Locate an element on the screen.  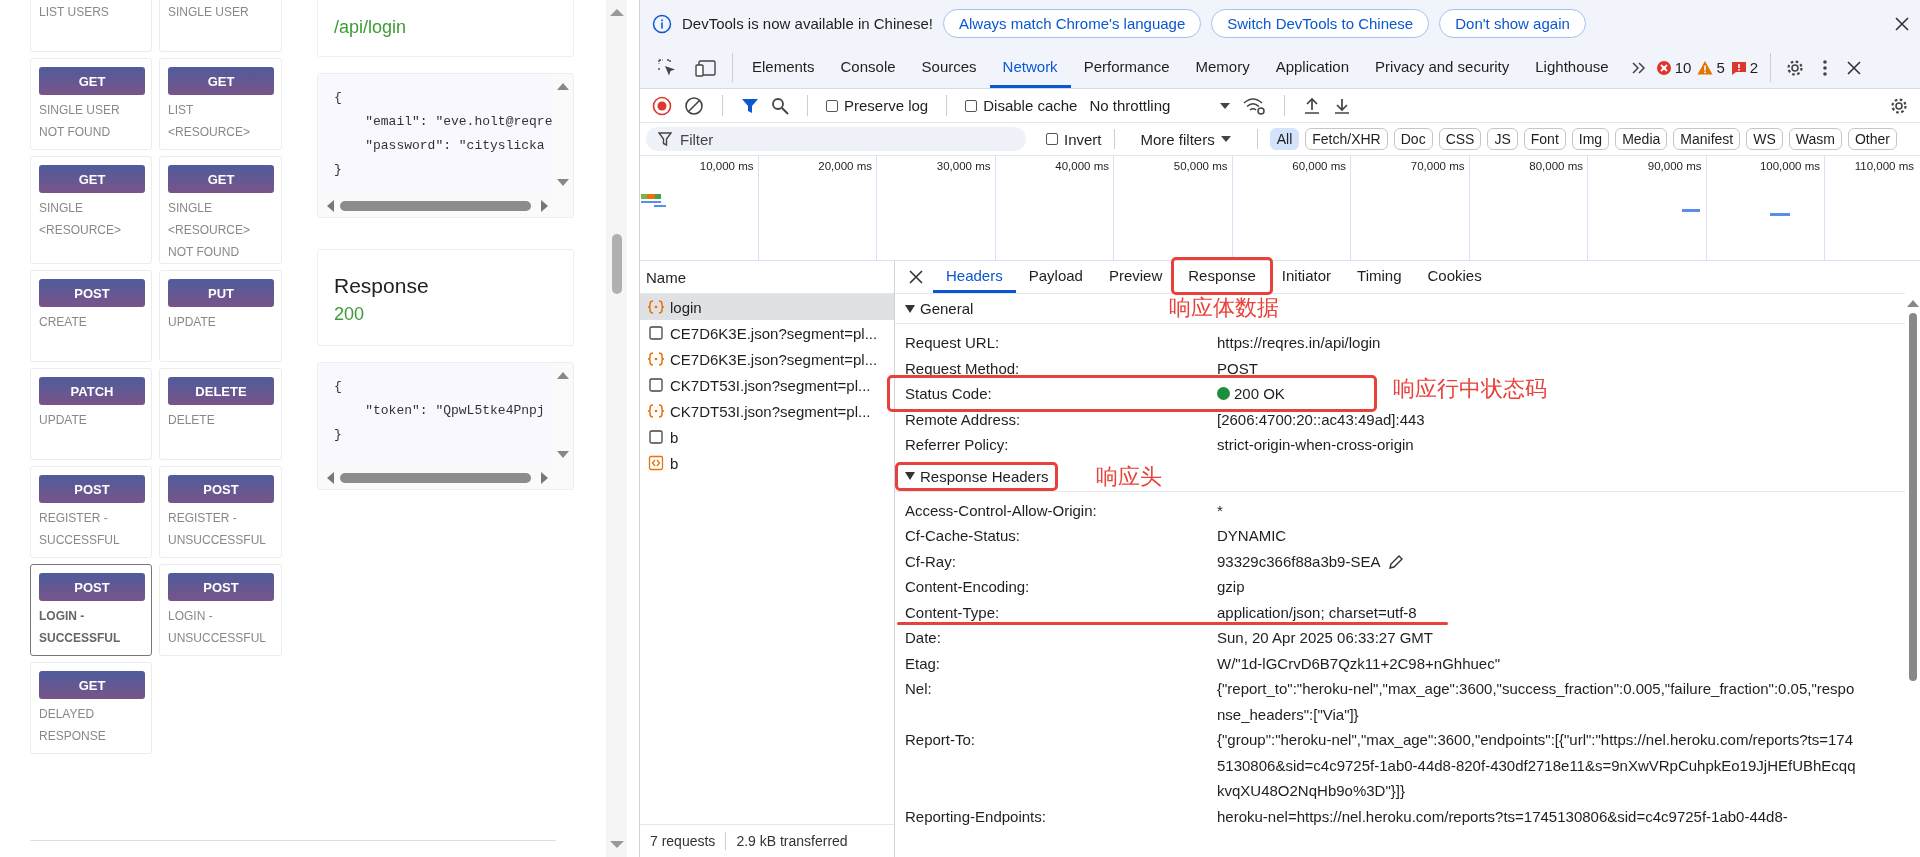
endpoint-card: PATCH UPDATE is located at coordinates (91, 414).